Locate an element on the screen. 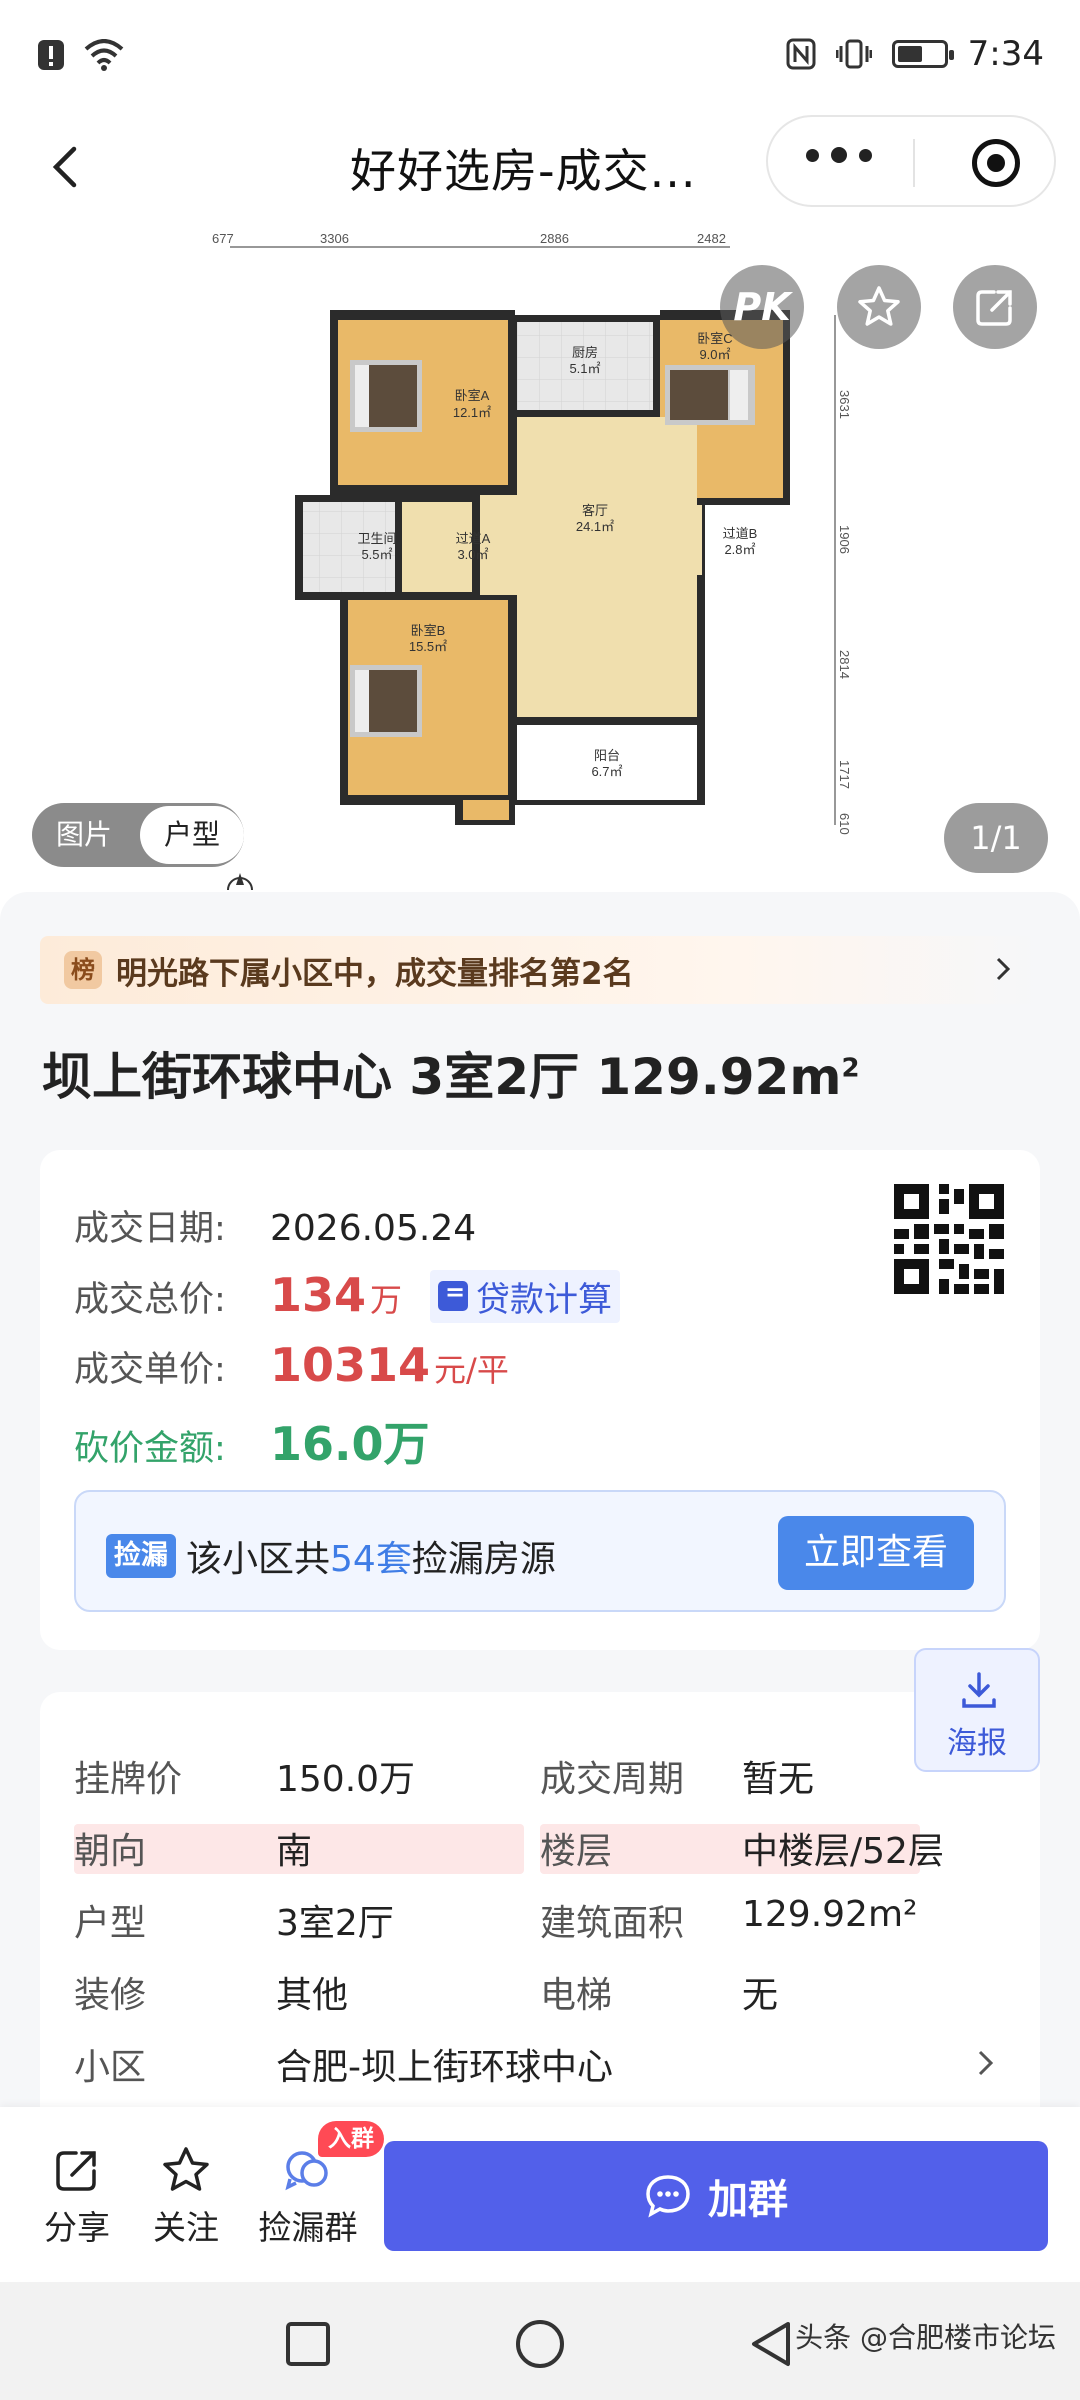 The width and height of the screenshot is (1080, 2400). unit-price-unit: 元/平 is located at coordinates (471, 1370).